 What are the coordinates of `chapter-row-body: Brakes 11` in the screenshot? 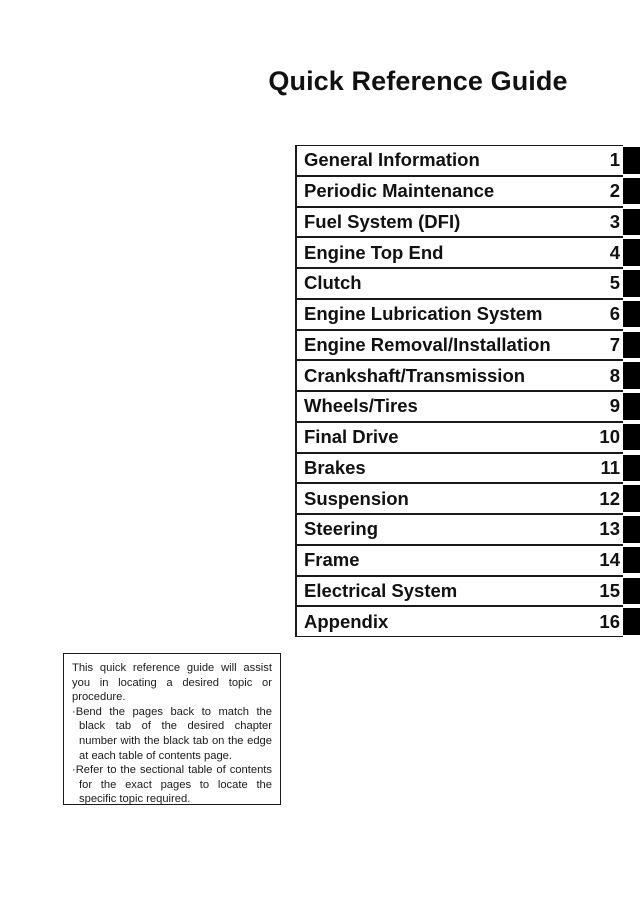 It's located at (459, 468).